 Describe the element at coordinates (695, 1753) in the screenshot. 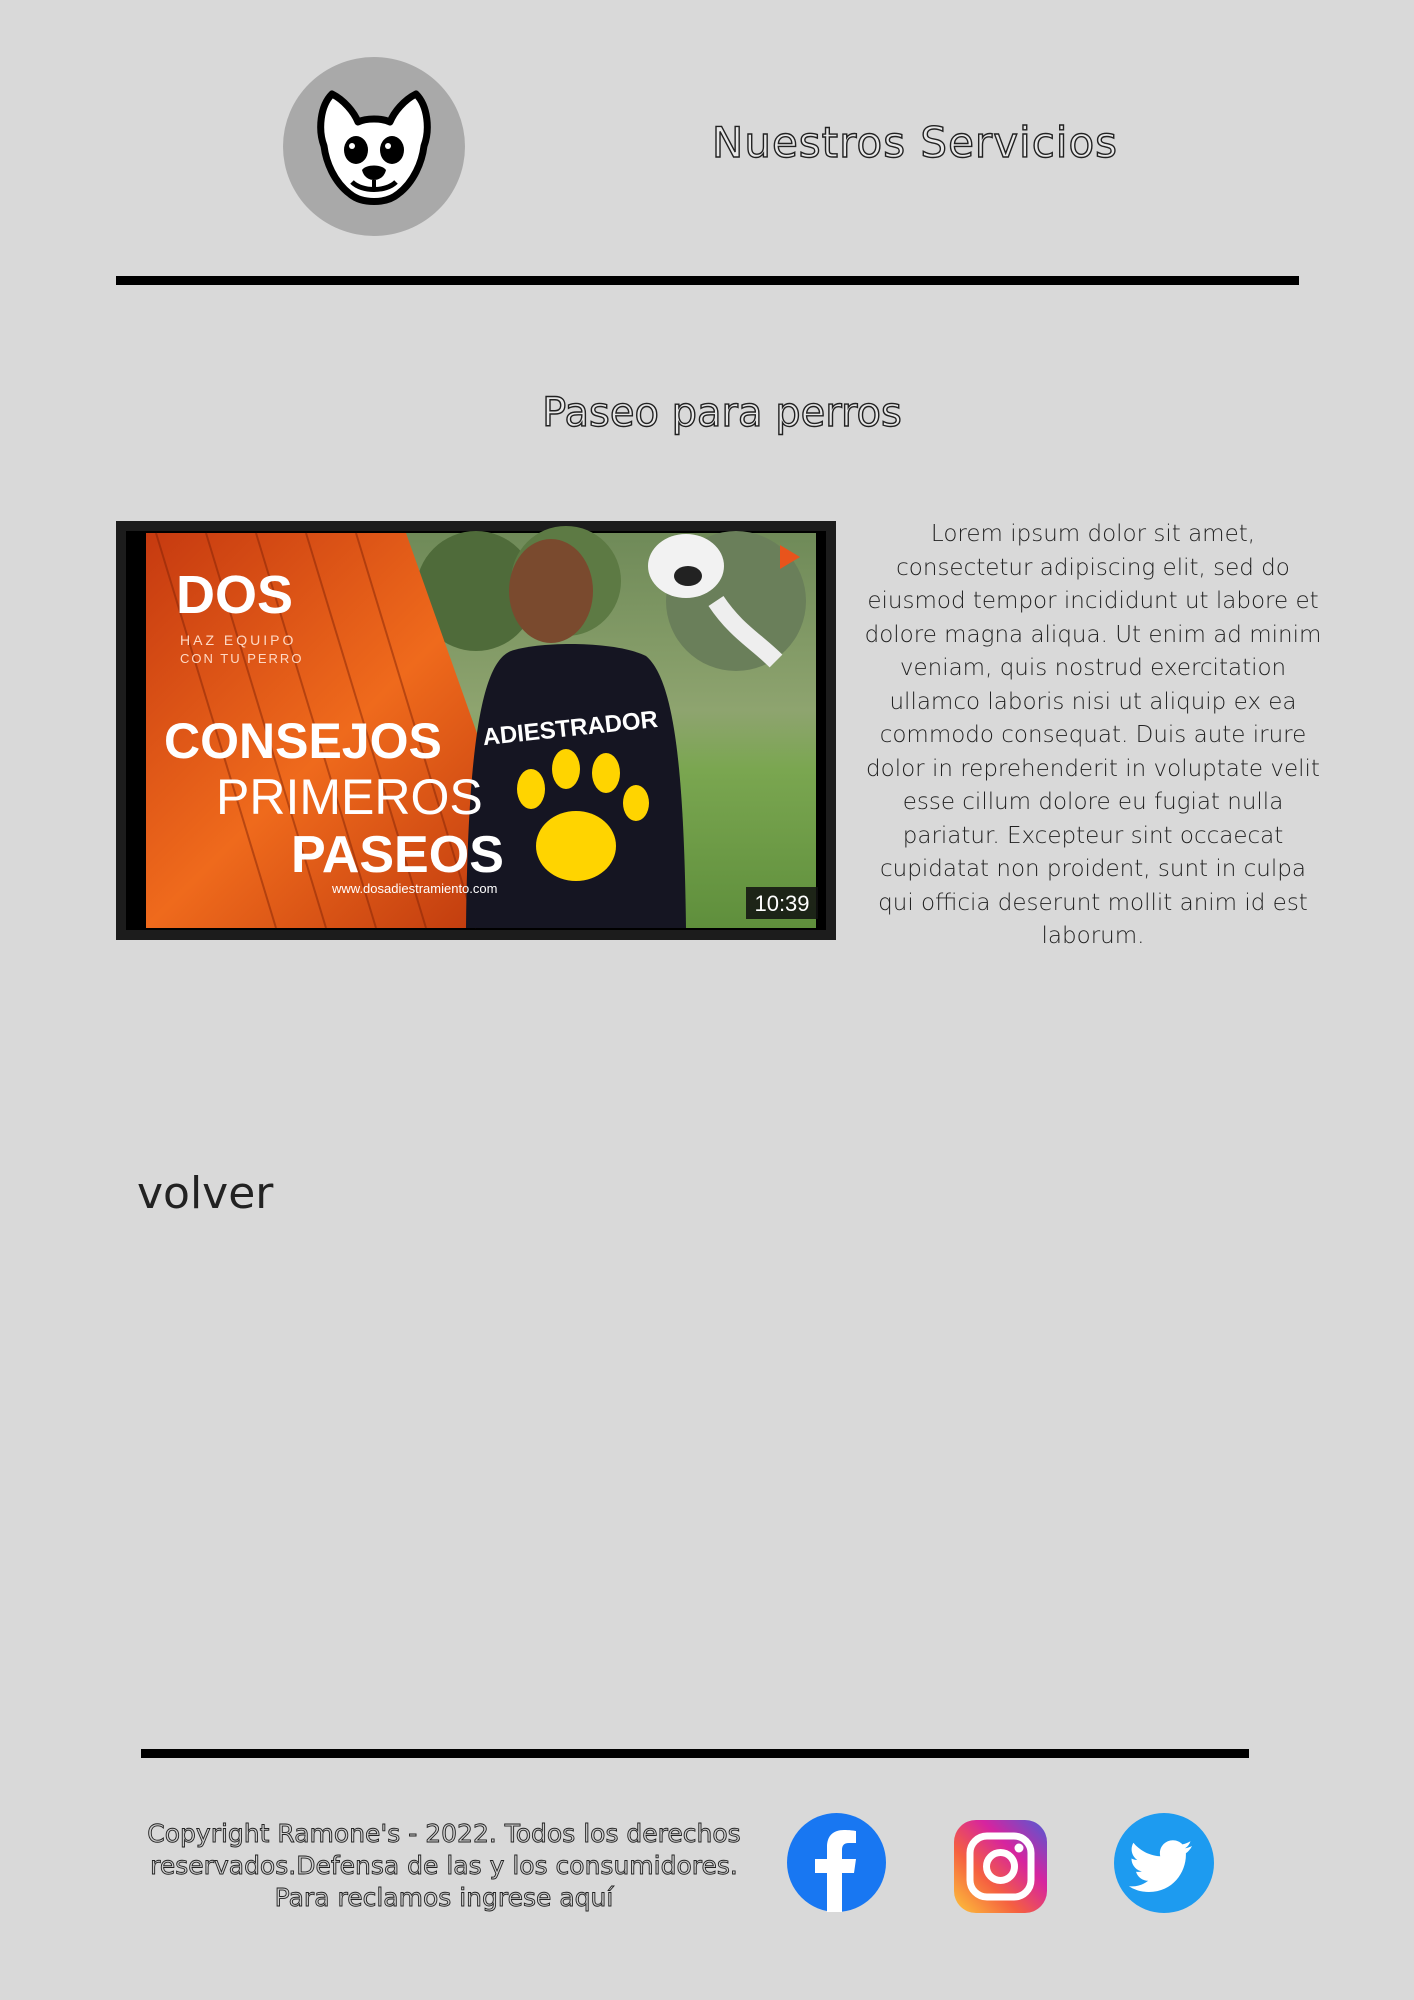

I see `footer-divider` at that location.